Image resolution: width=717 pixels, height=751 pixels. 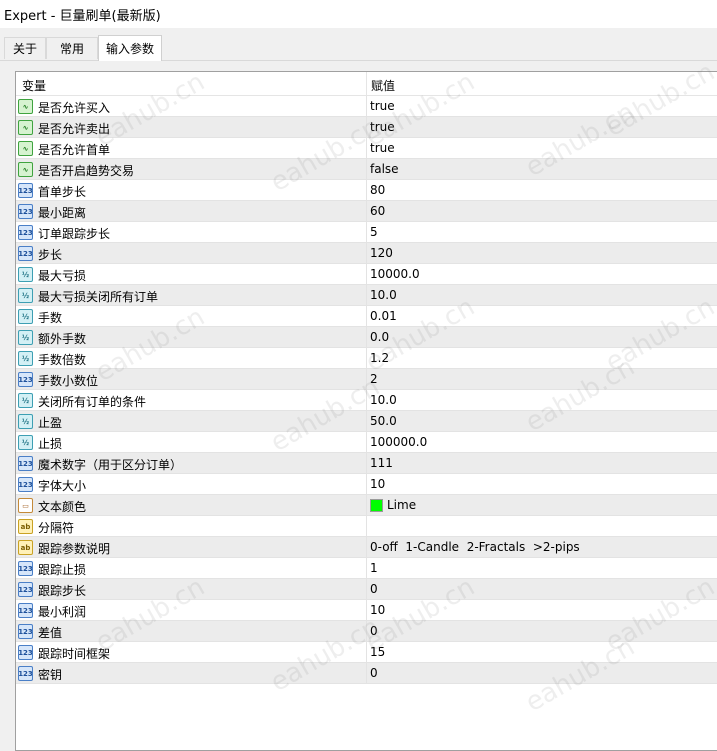 I want to click on parameter-value: 10000.0, so click(x=395, y=274).